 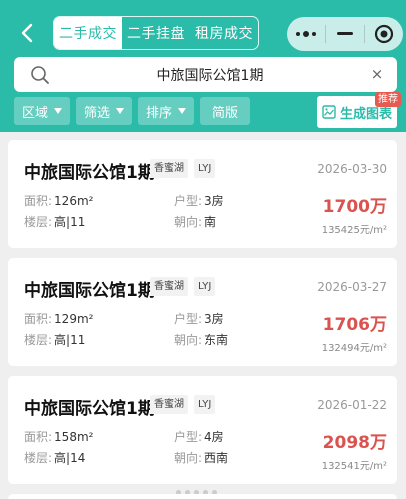 I want to click on unit-price: 135425元/m², so click(x=354, y=230).